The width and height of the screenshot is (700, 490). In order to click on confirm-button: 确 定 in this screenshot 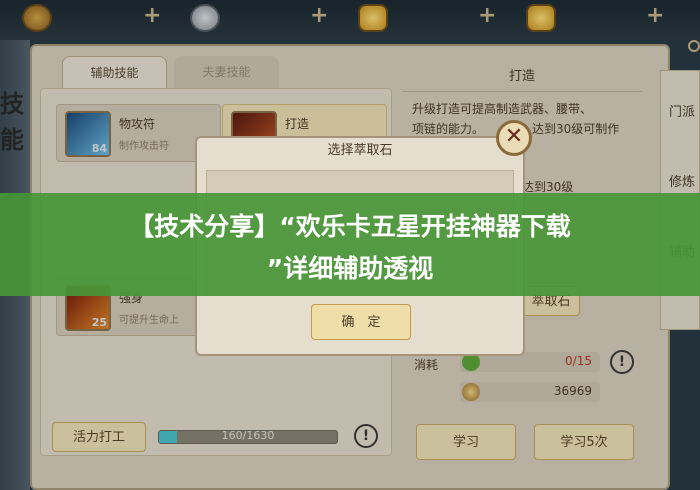, I will do `click(361, 322)`.